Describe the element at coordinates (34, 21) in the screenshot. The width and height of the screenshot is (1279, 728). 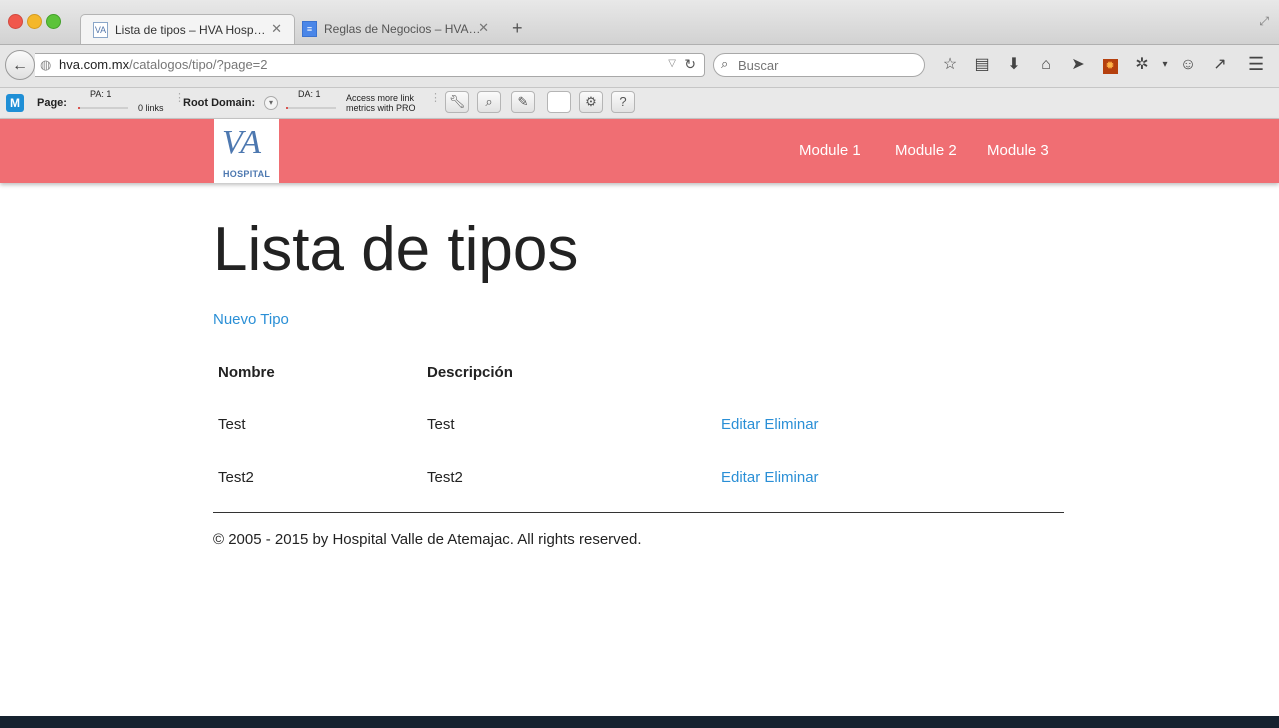
I see `minimize-window-button` at that location.